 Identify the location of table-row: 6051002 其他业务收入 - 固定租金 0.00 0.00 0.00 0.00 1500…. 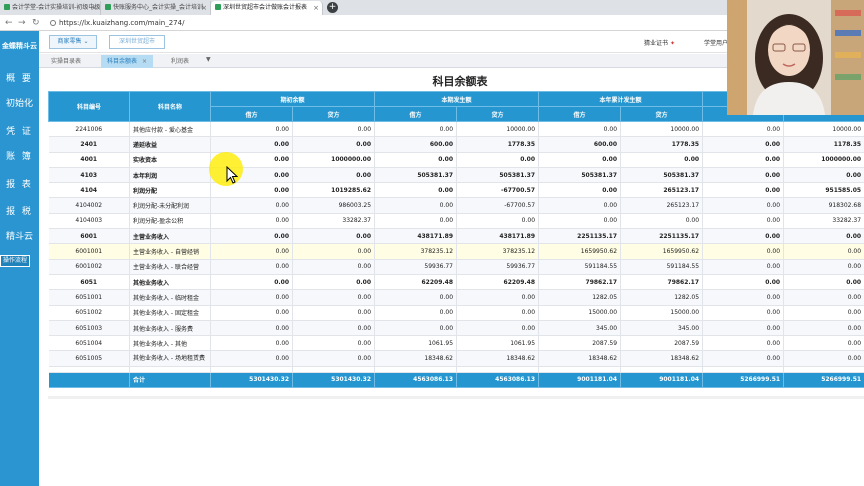
(456, 313).